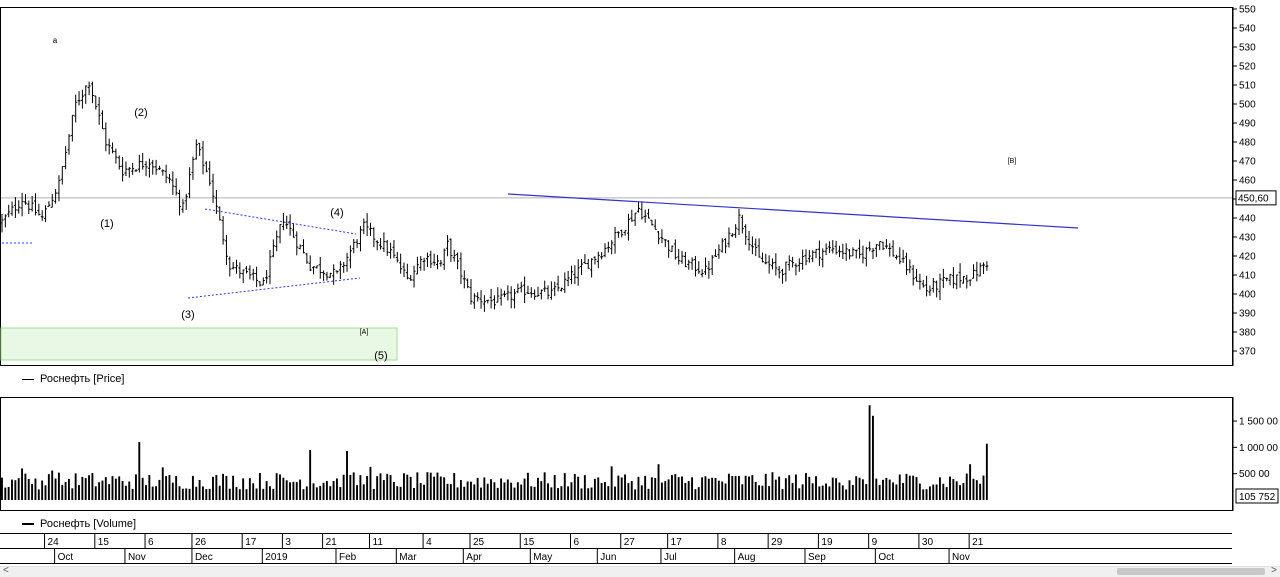 The image size is (1280, 577). Describe the element at coordinates (1247, 257) in the screenshot. I see `price-tick-label: 420` at that location.